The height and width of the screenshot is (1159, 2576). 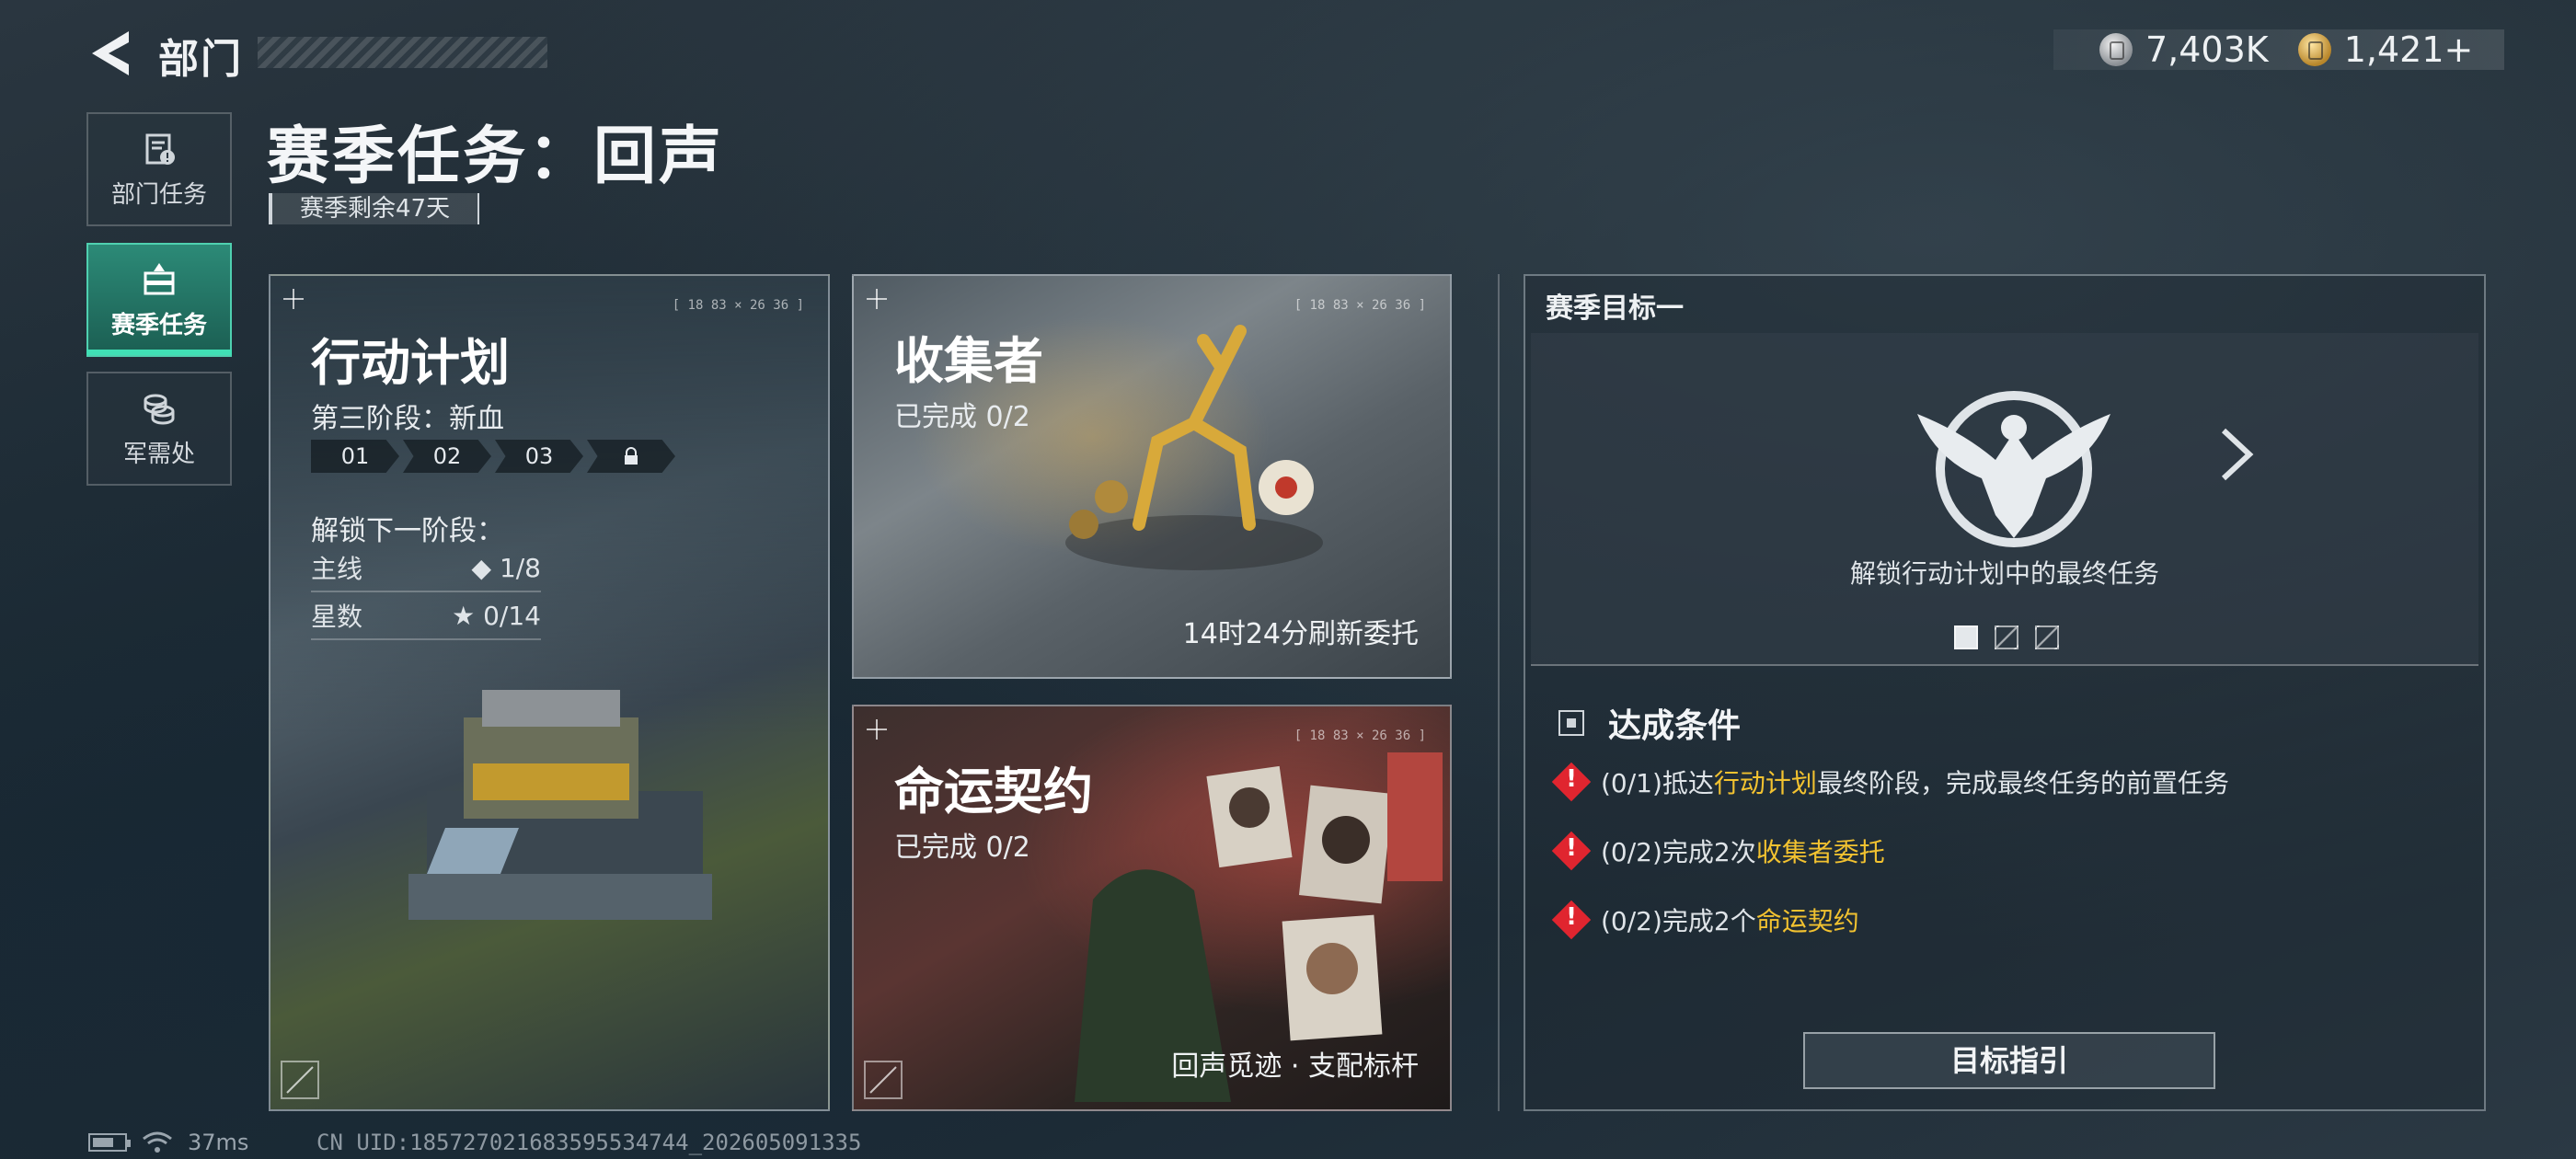 I want to click on season-goal-title: 赛季目标一, so click(x=1615, y=309).